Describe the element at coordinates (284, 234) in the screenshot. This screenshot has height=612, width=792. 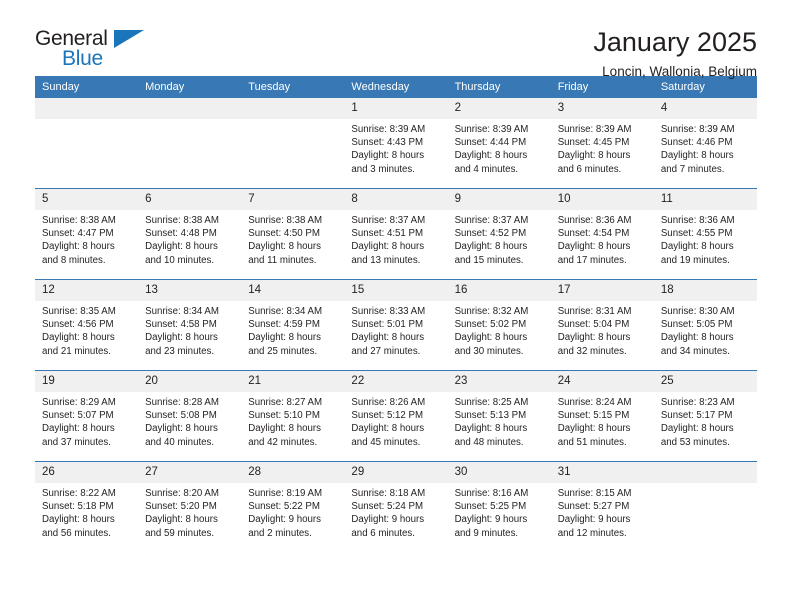
I see `sunset-text: Sunset: 4:50 PM` at that location.